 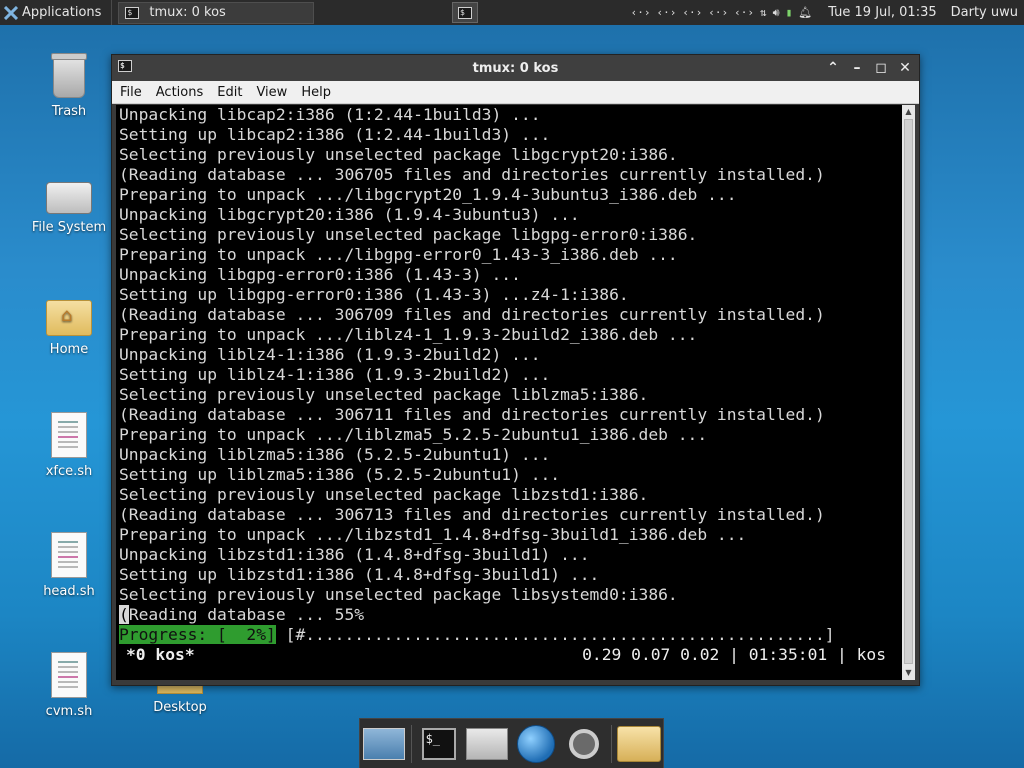 What do you see at coordinates (69, 711) in the screenshot?
I see `desktop-icon-label: cvm.sh` at bounding box center [69, 711].